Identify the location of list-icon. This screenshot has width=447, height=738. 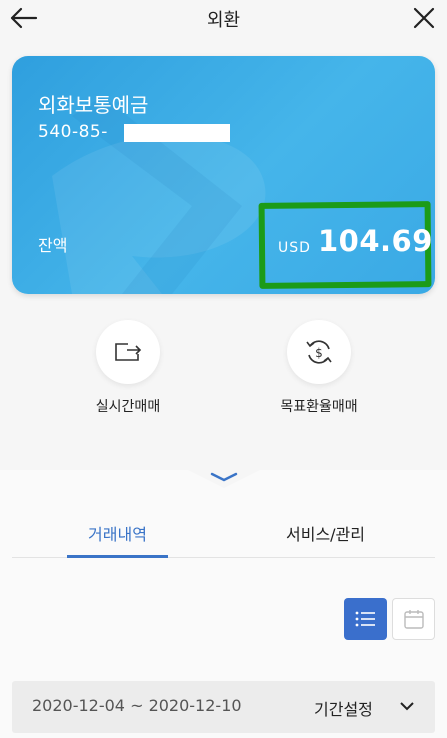
(365, 619).